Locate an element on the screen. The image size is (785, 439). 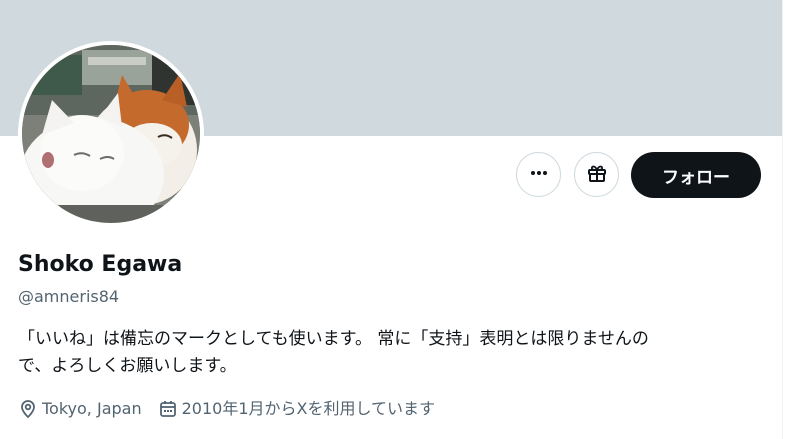
bio-line: で、よろしくお願いします。 is located at coordinates (127, 366).